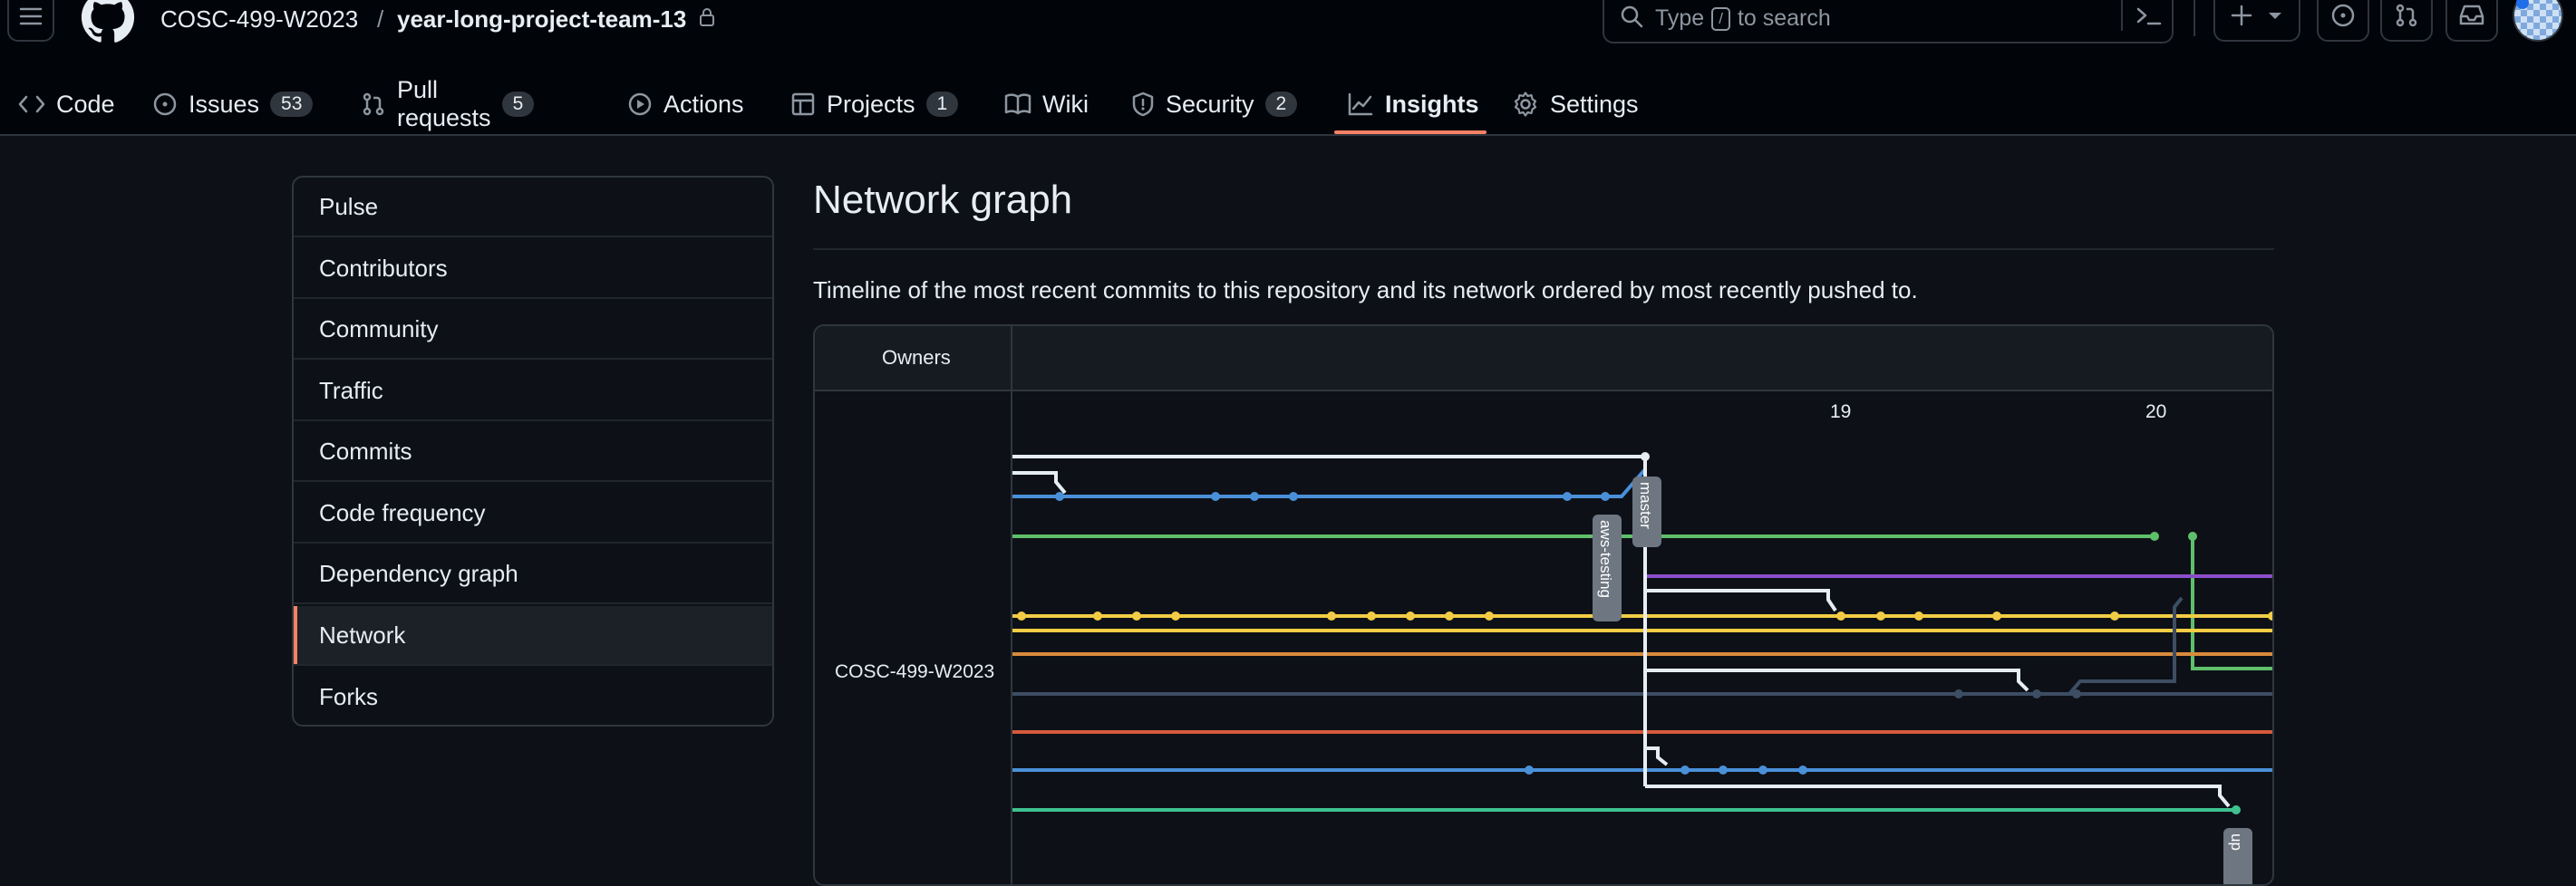  Describe the element at coordinates (1410, 132) in the screenshot. I see `active-tab-underline` at that location.